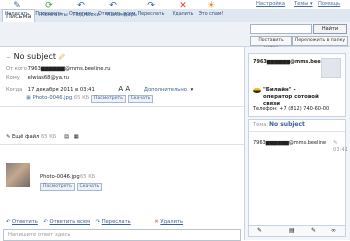 The height and width of the screenshot is (241, 350). What do you see at coordinates (62, 57) in the screenshot?
I see `pin-icon: 🖉` at bounding box center [62, 57].